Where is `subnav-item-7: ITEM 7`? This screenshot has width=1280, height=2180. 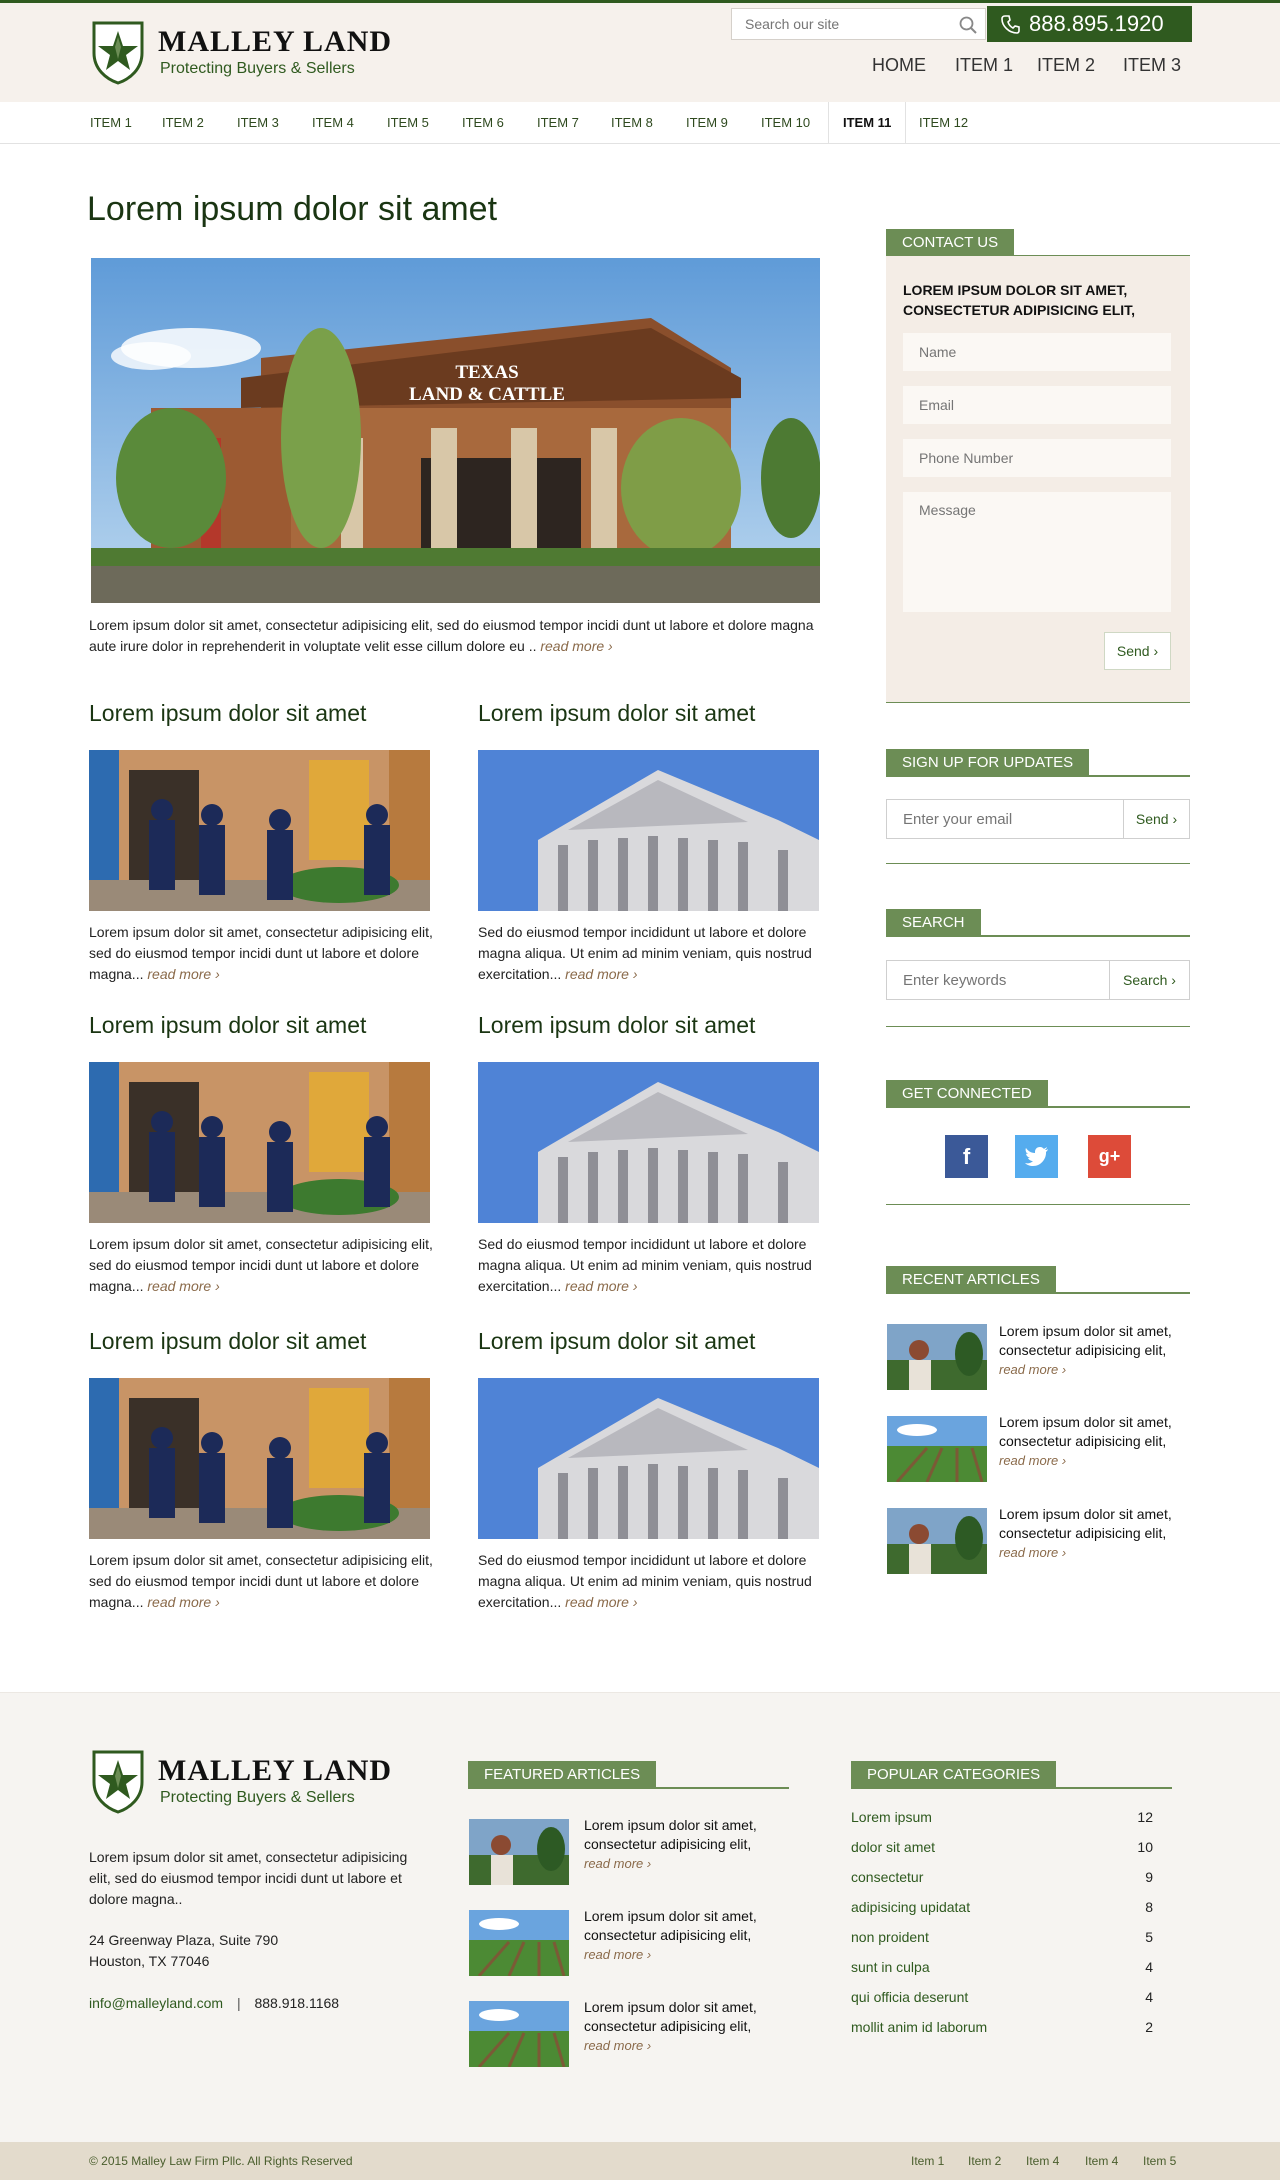 subnav-item-7: ITEM 7 is located at coordinates (558, 122).